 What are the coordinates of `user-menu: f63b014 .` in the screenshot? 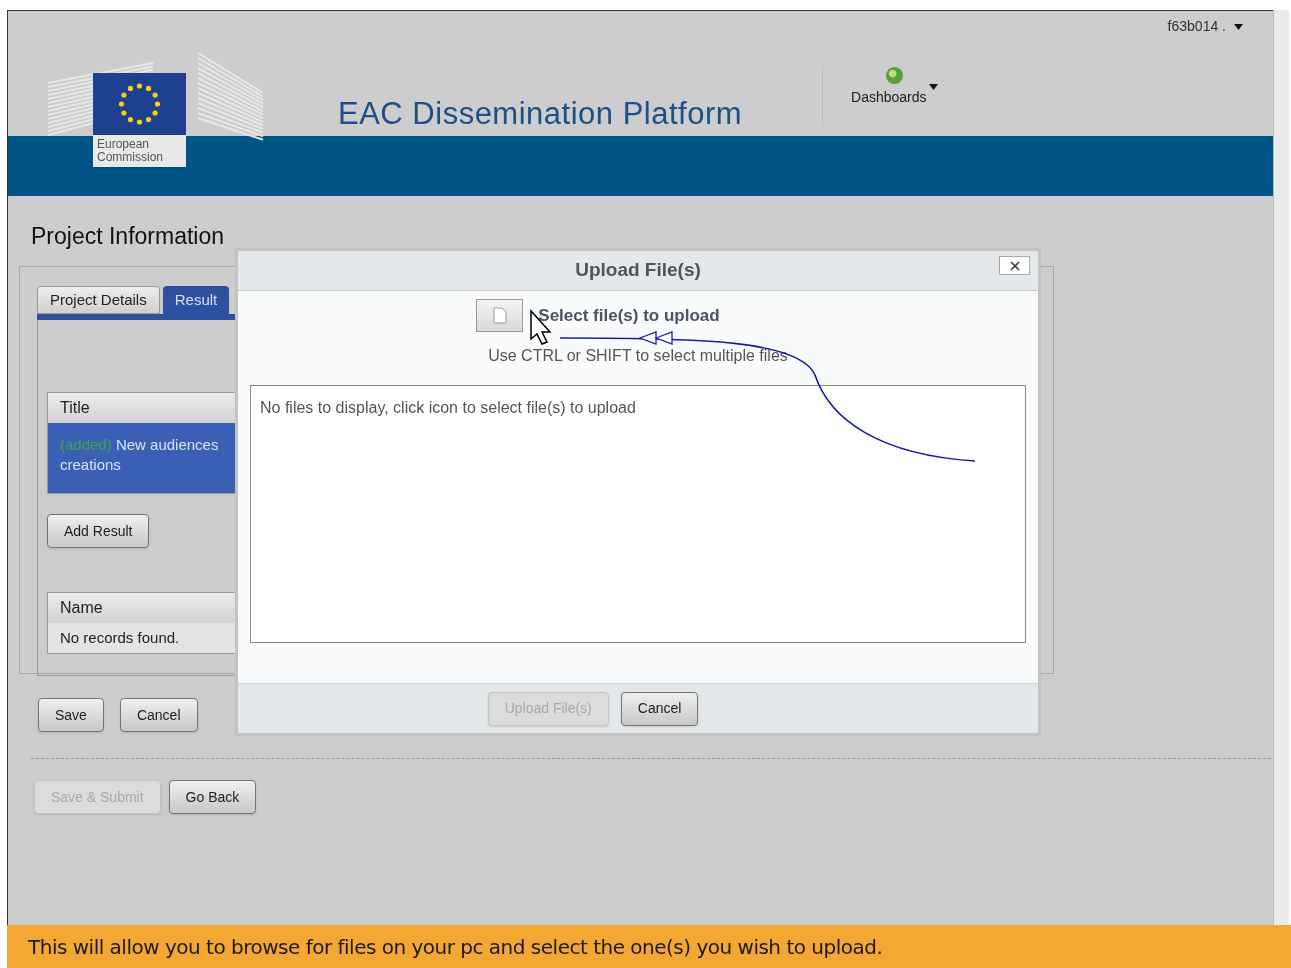 It's located at (1205, 26).